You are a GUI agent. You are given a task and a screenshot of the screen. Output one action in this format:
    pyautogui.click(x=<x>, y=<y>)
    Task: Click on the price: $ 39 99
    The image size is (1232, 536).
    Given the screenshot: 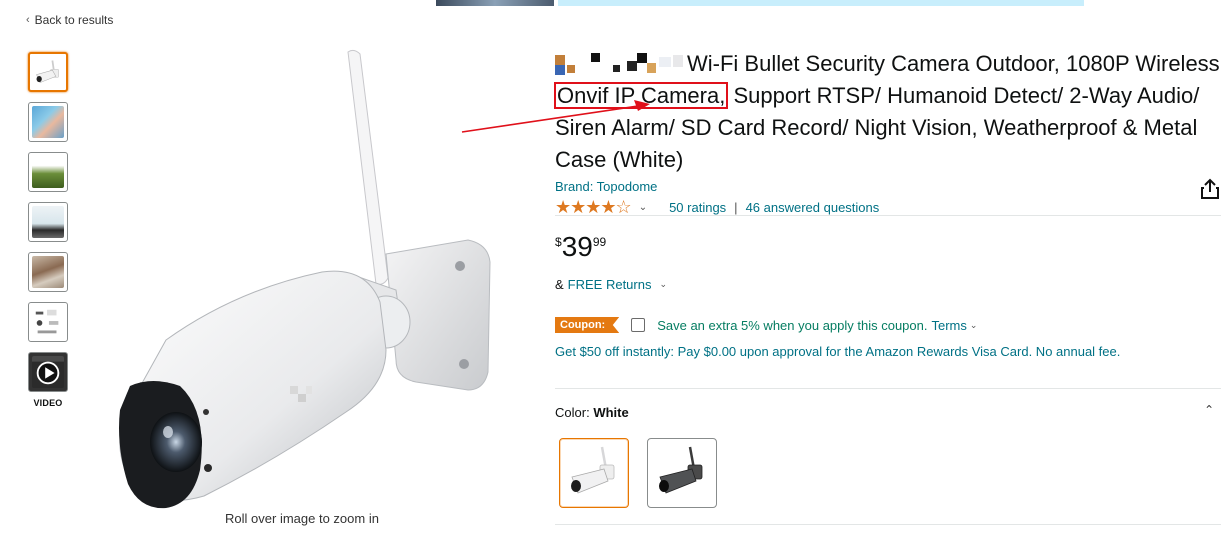 What is the action you would take?
    pyautogui.click(x=580, y=247)
    